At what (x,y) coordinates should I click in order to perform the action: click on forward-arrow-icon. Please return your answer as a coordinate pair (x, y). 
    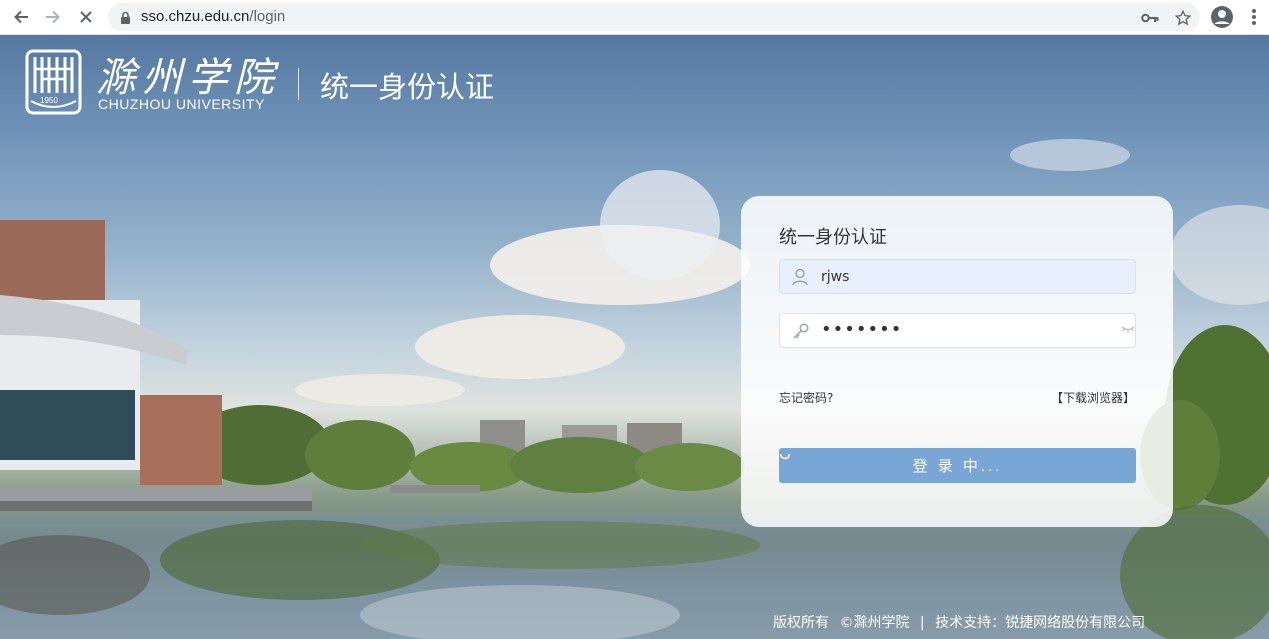
    Looking at the image, I should click on (53, 17).